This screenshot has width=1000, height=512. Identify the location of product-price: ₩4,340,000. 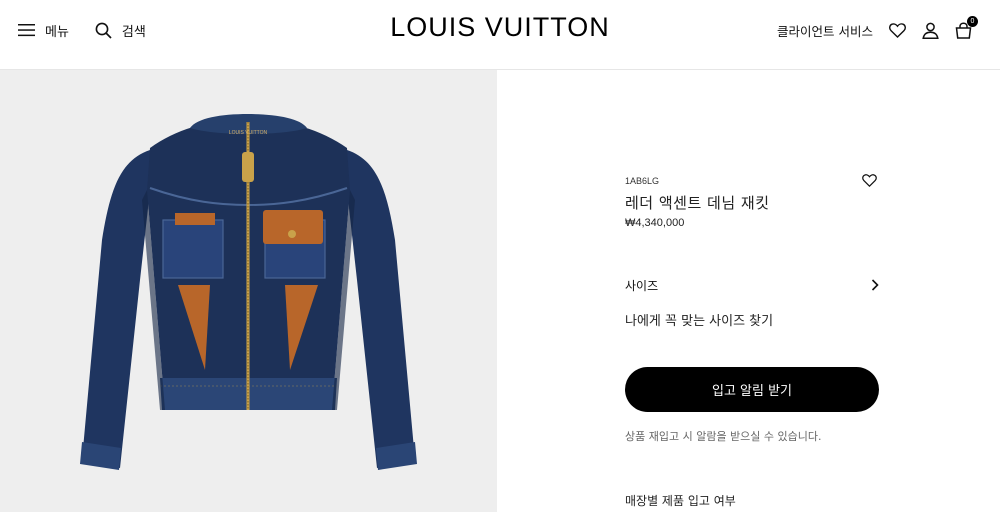
(655, 223).